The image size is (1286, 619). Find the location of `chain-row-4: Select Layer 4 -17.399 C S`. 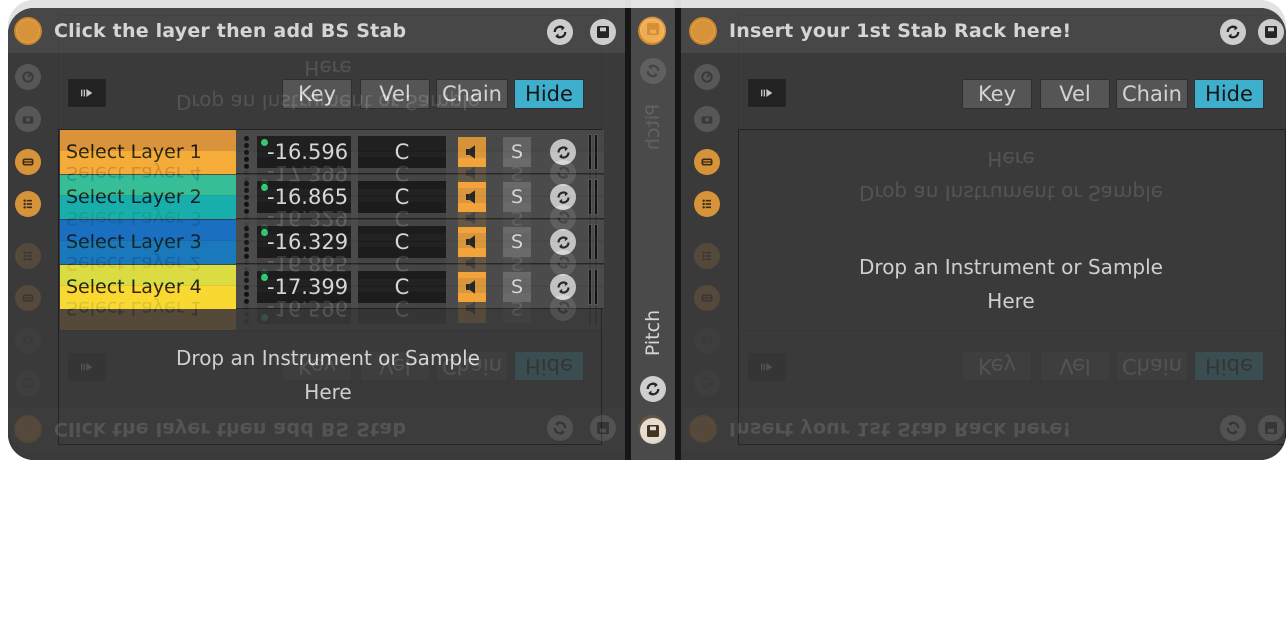

chain-row-4: Select Layer 4 -17.399 C S is located at coordinates (332, 287).